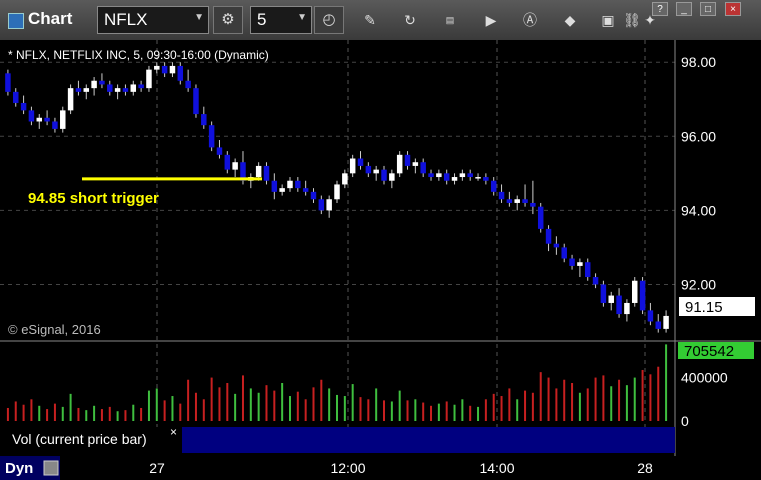 The height and width of the screenshot is (480, 761). Describe the element at coordinates (660, 9) in the screenshot. I see `help-button: ?` at that location.